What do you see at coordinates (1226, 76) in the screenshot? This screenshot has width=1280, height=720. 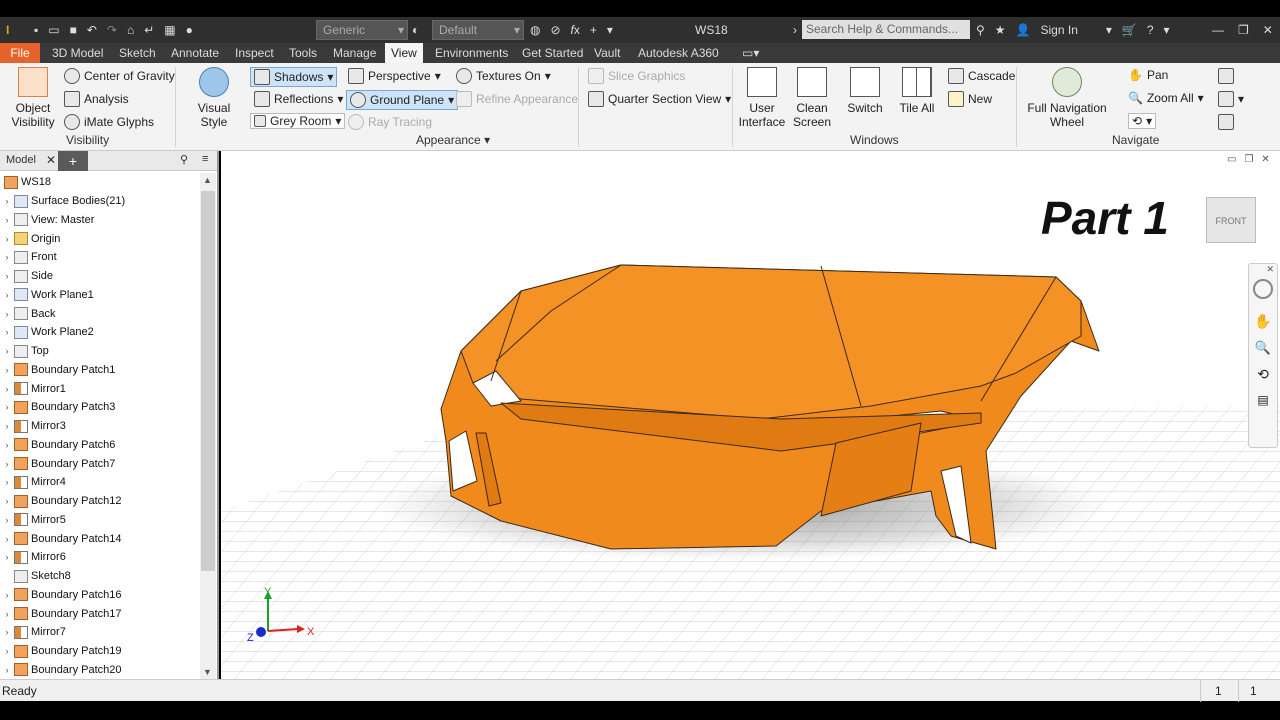 I see `look-at-button` at bounding box center [1226, 76].